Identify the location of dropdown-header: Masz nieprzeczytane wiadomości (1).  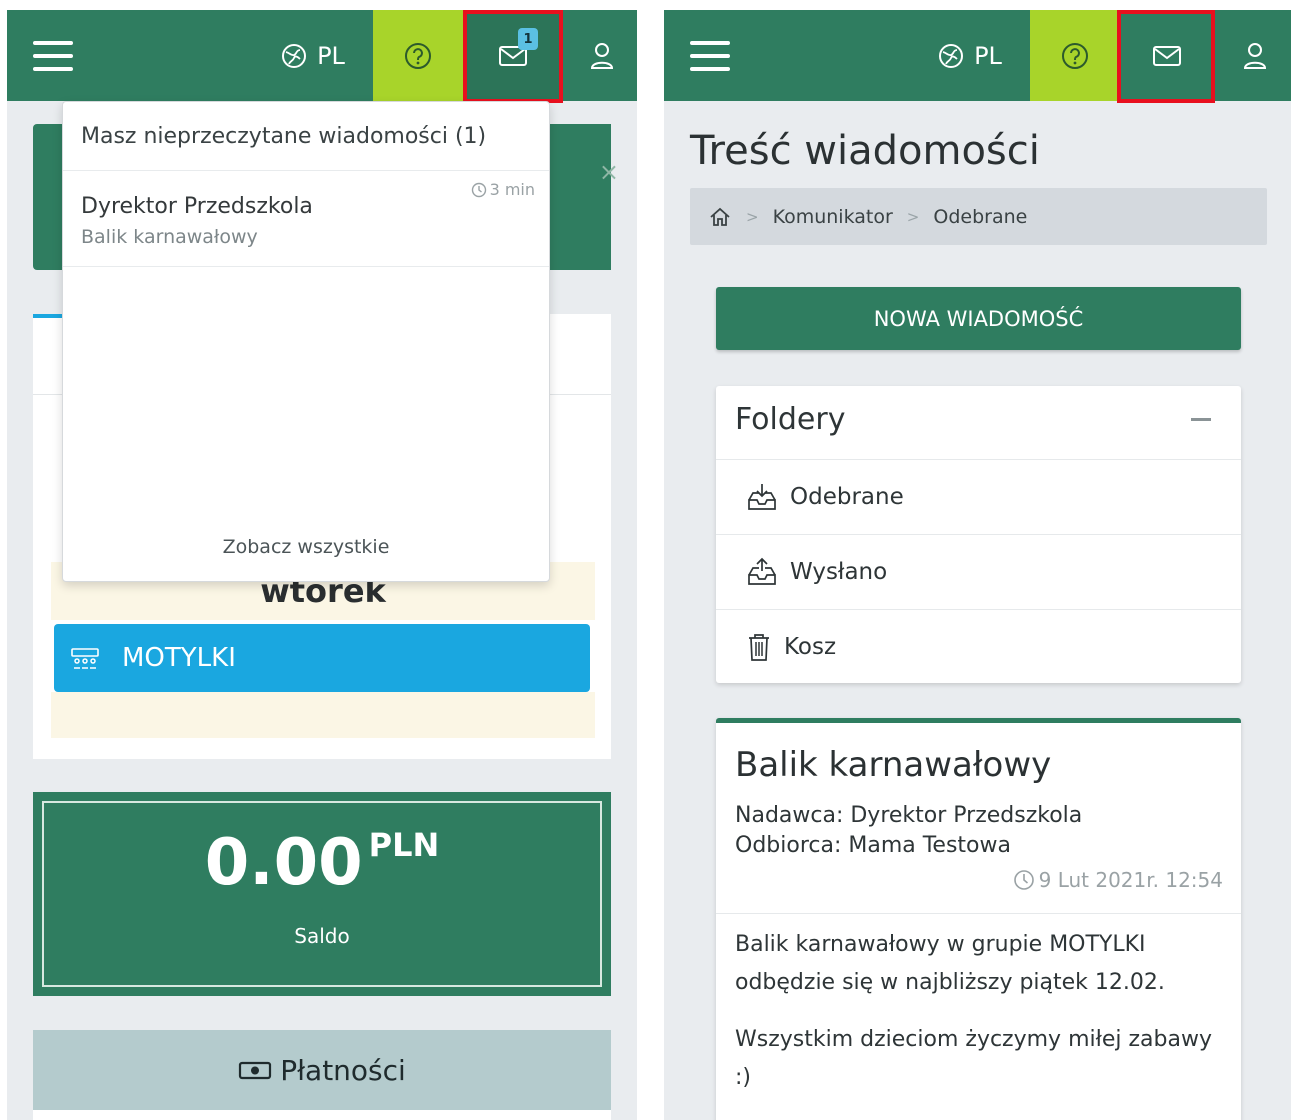
(284, 136).